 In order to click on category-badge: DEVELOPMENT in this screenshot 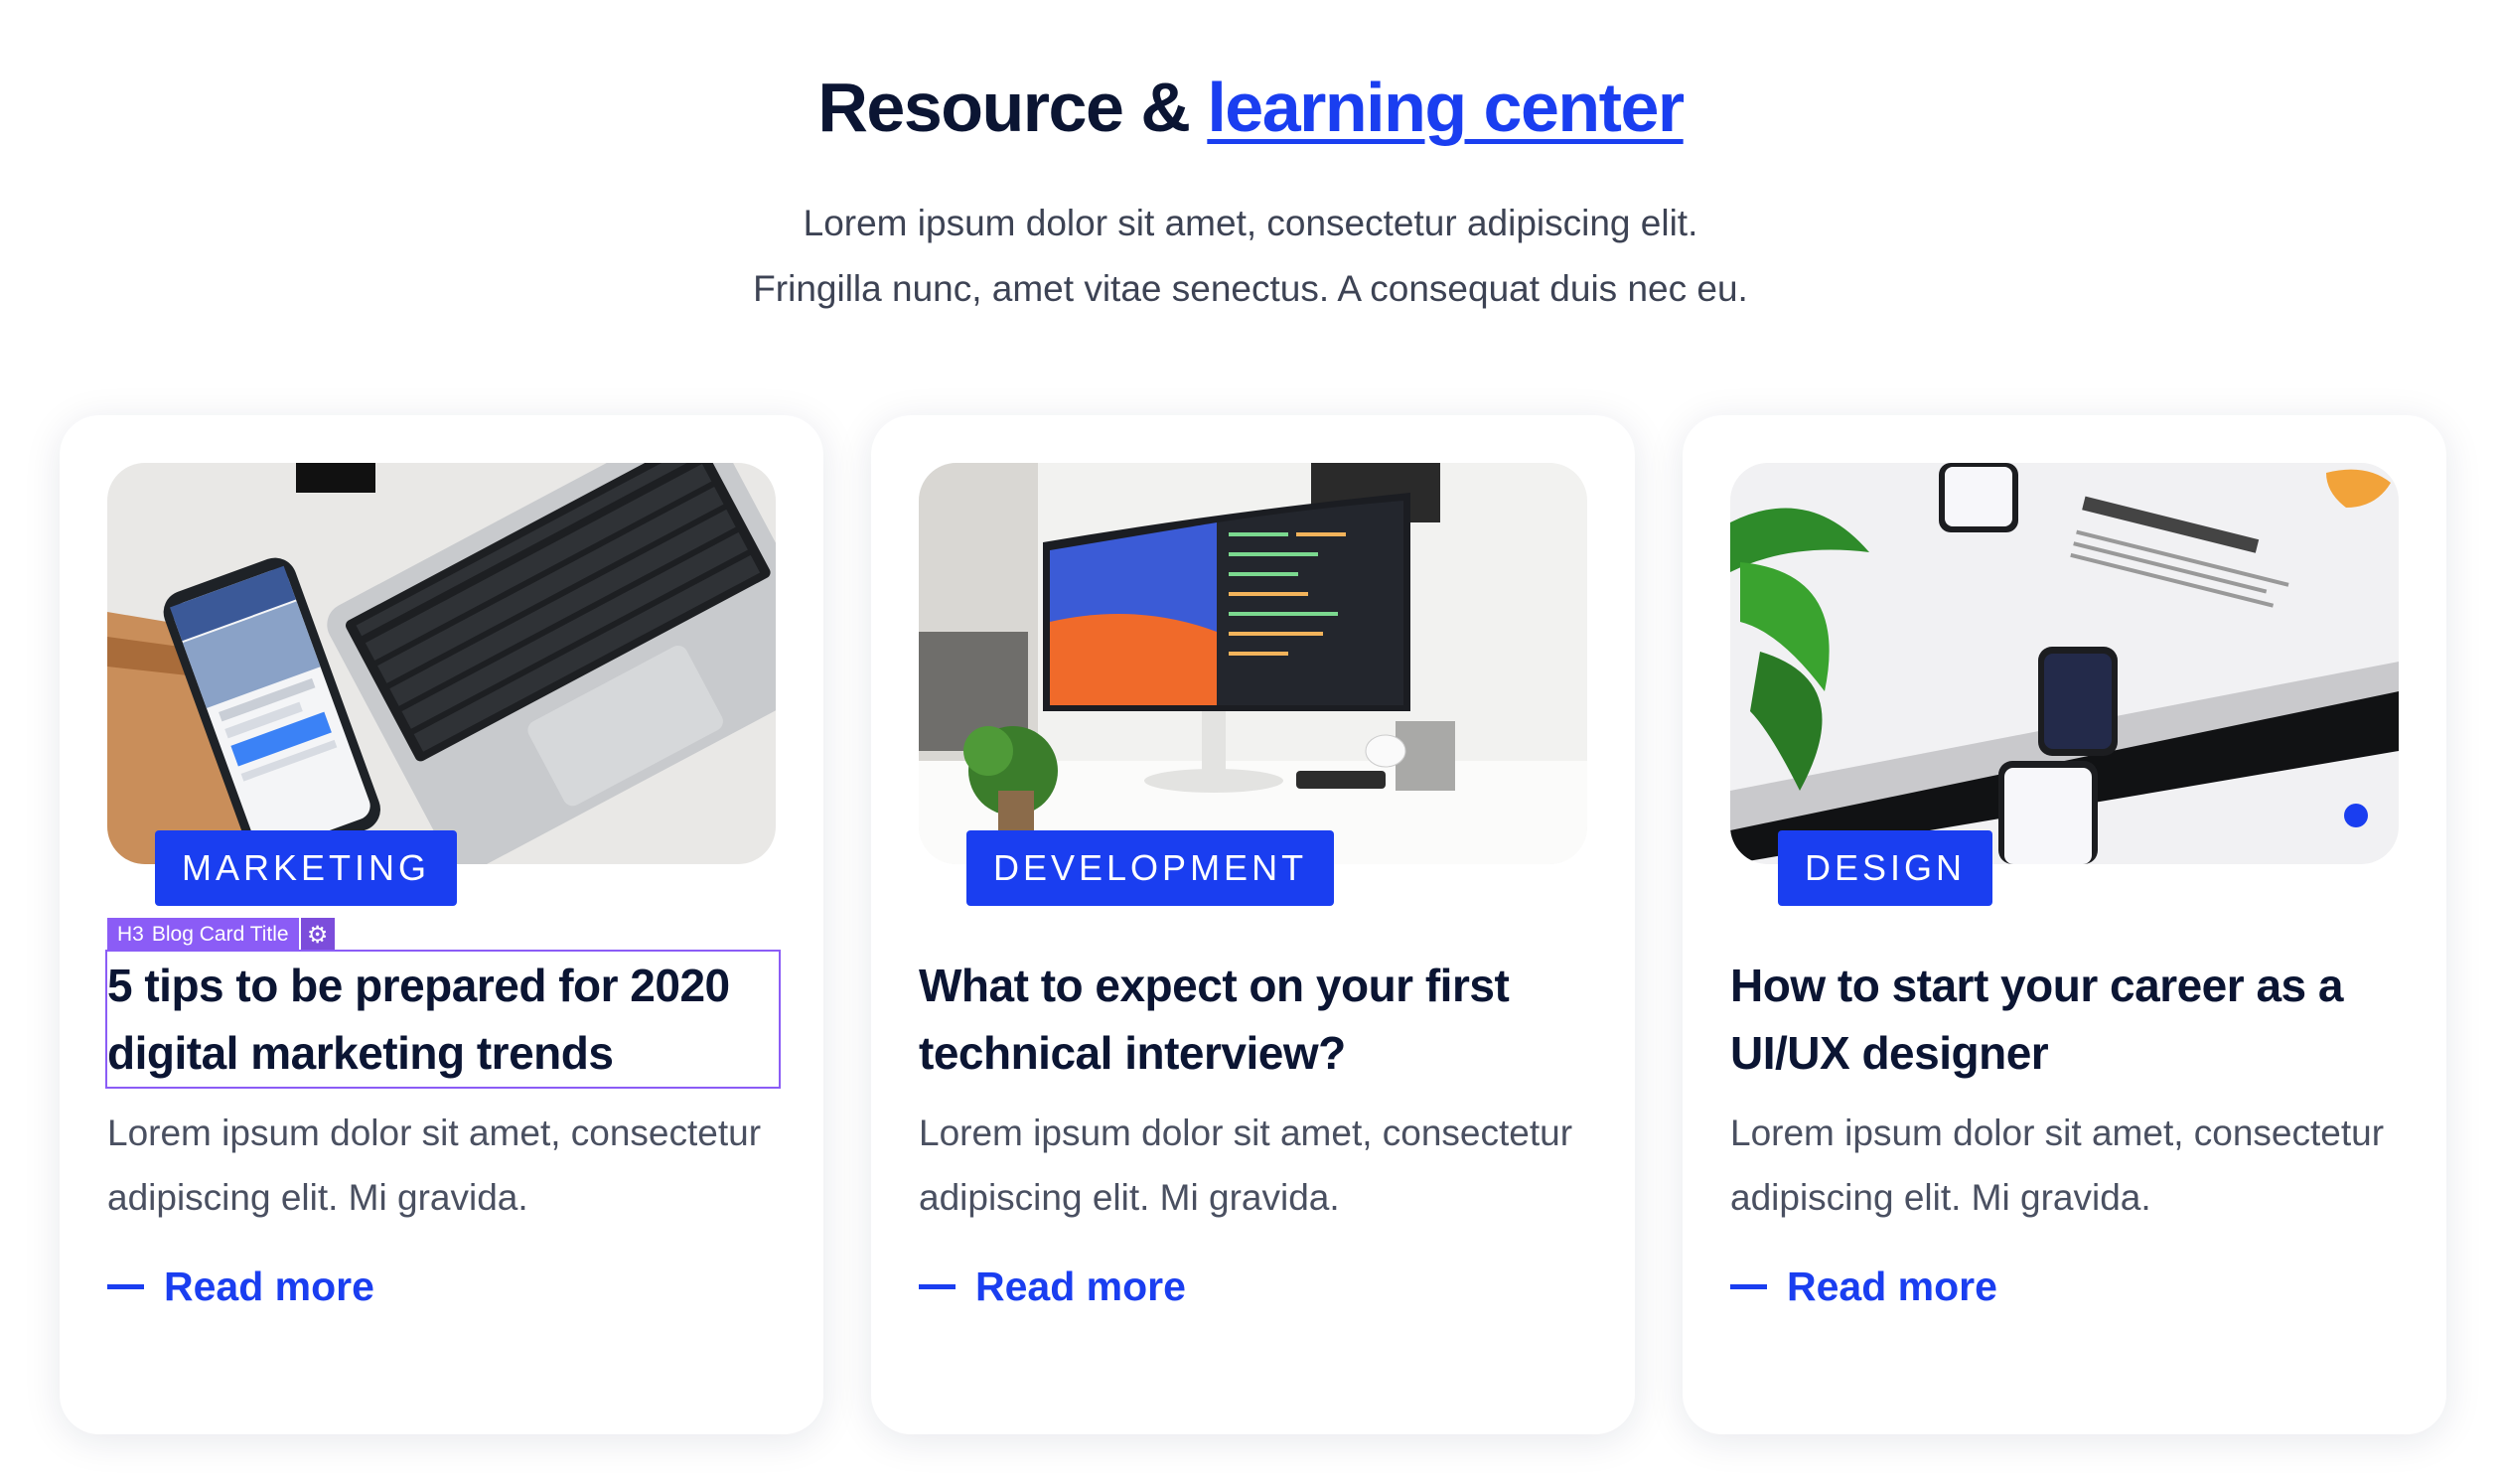, I will do `click(1150, 868)`.